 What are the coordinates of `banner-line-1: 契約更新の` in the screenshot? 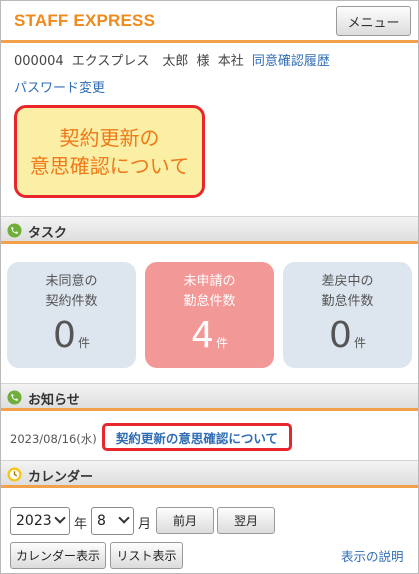 It's located at (109, 137).